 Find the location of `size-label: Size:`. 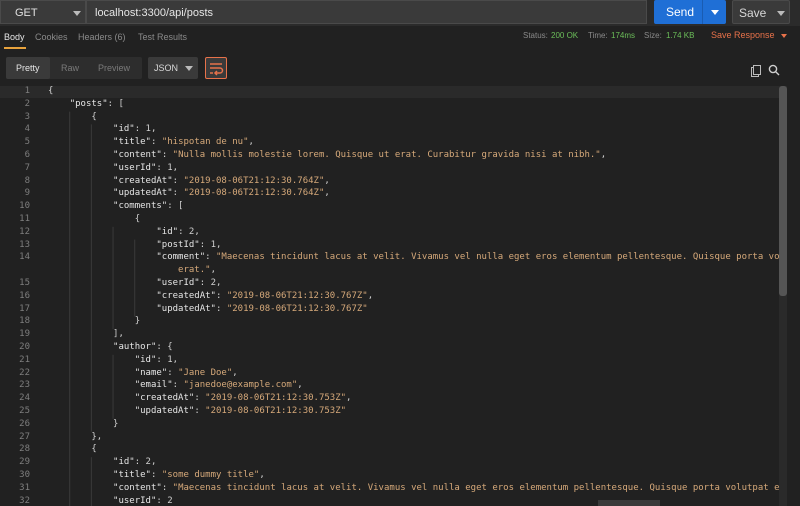

size-label: Size: is located at coordinates (653, 35).